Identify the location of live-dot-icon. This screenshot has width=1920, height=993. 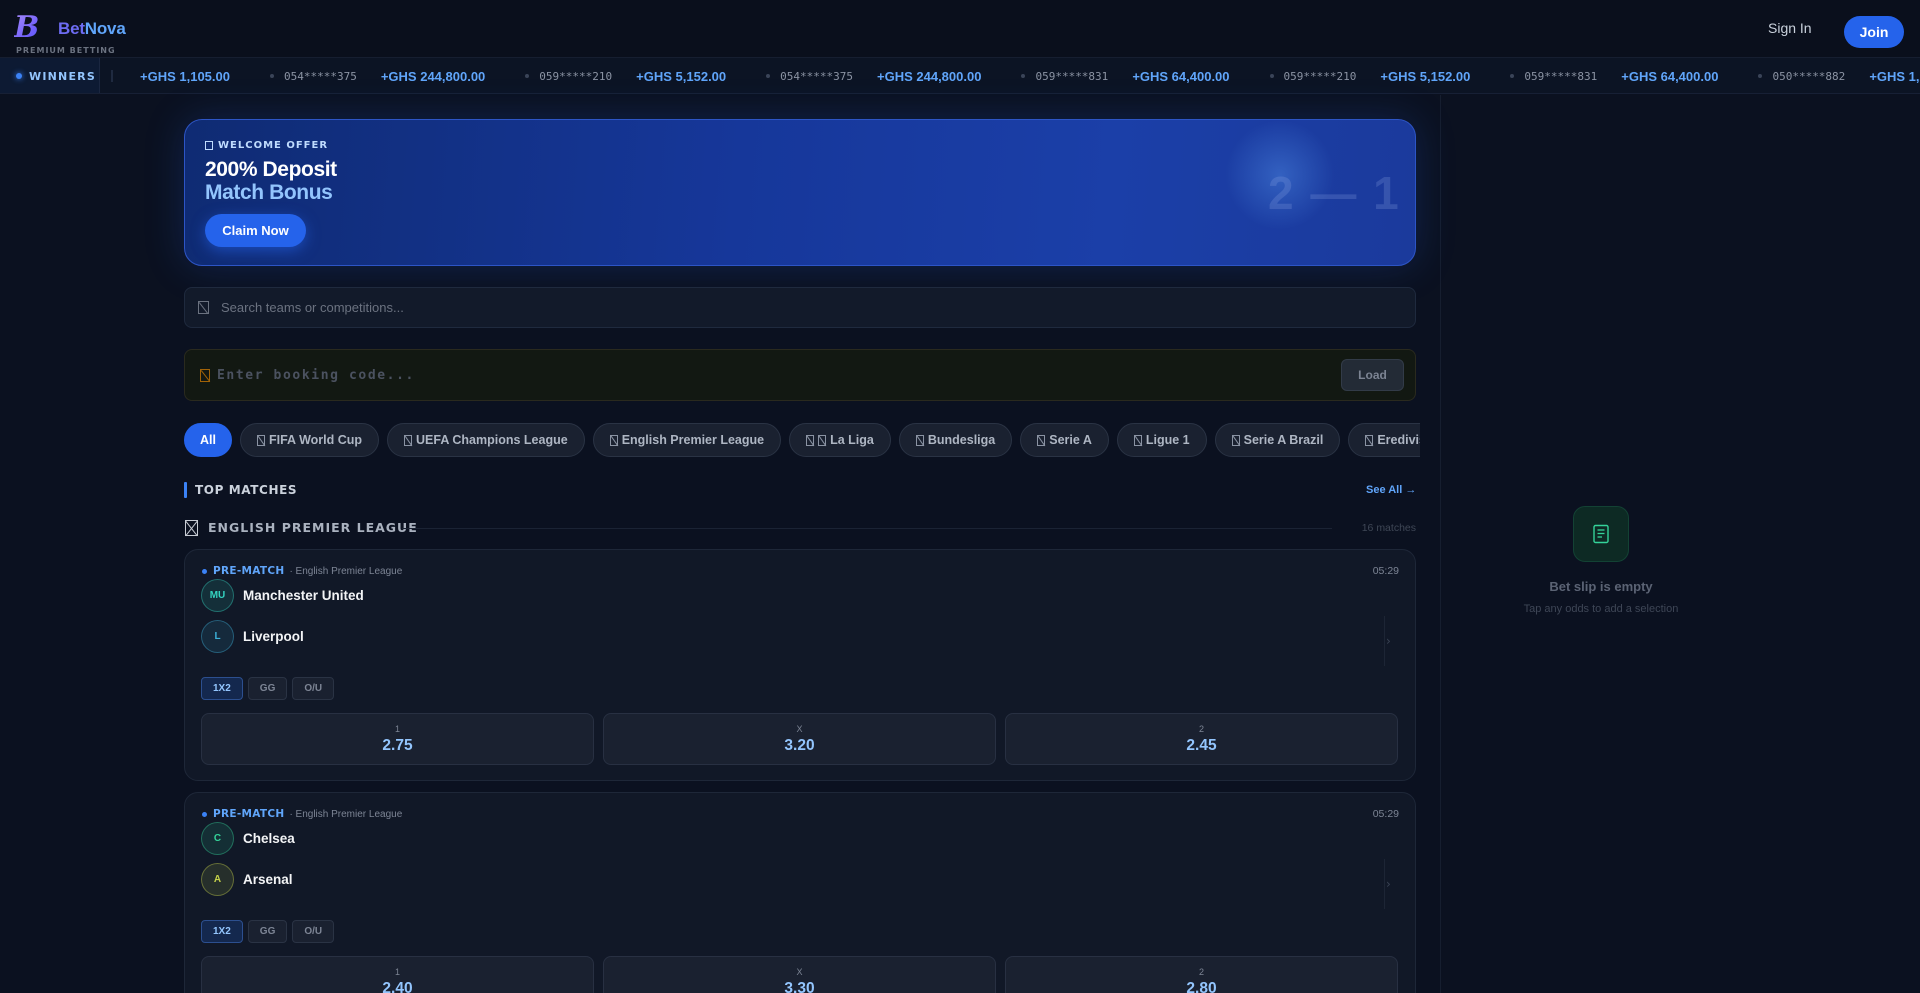
(19, 76).